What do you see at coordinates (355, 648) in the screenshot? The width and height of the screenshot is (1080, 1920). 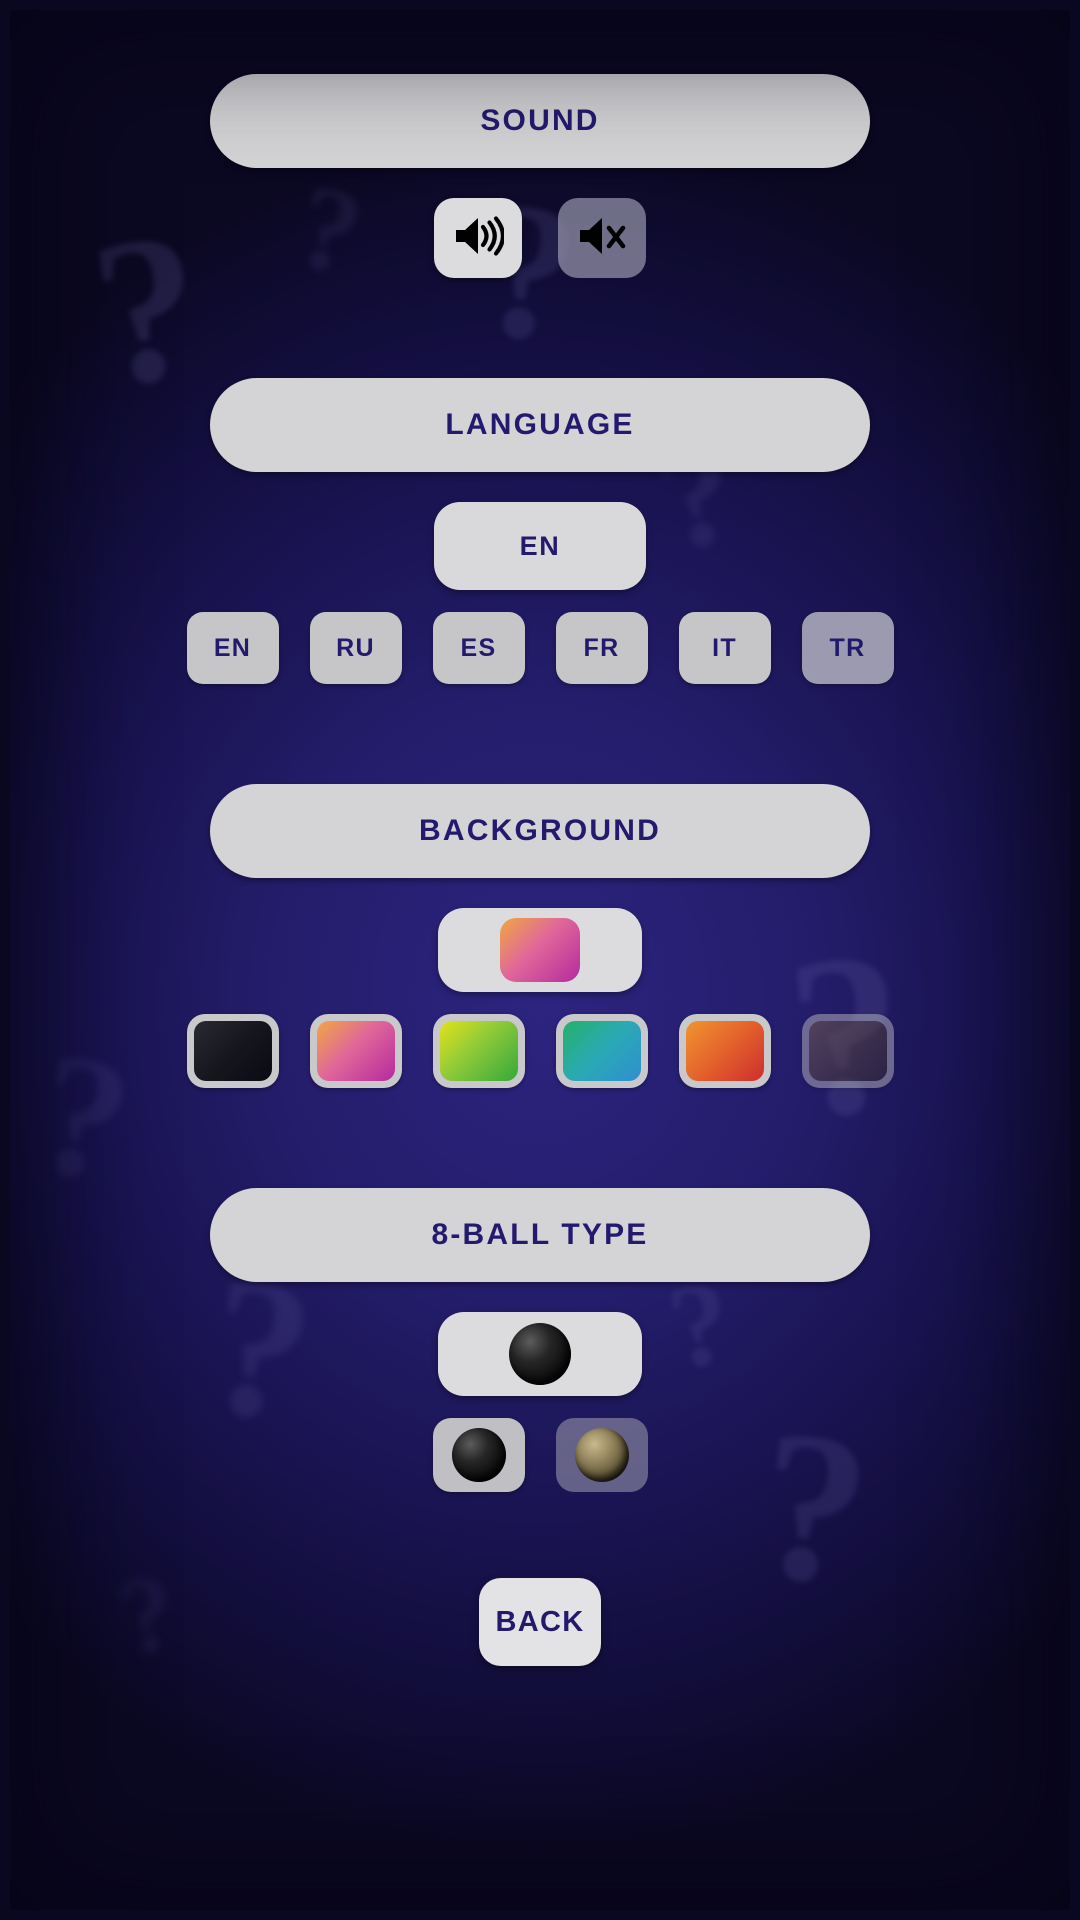 I see `language-chip-ru: RU` at bounding box center [355, 648].